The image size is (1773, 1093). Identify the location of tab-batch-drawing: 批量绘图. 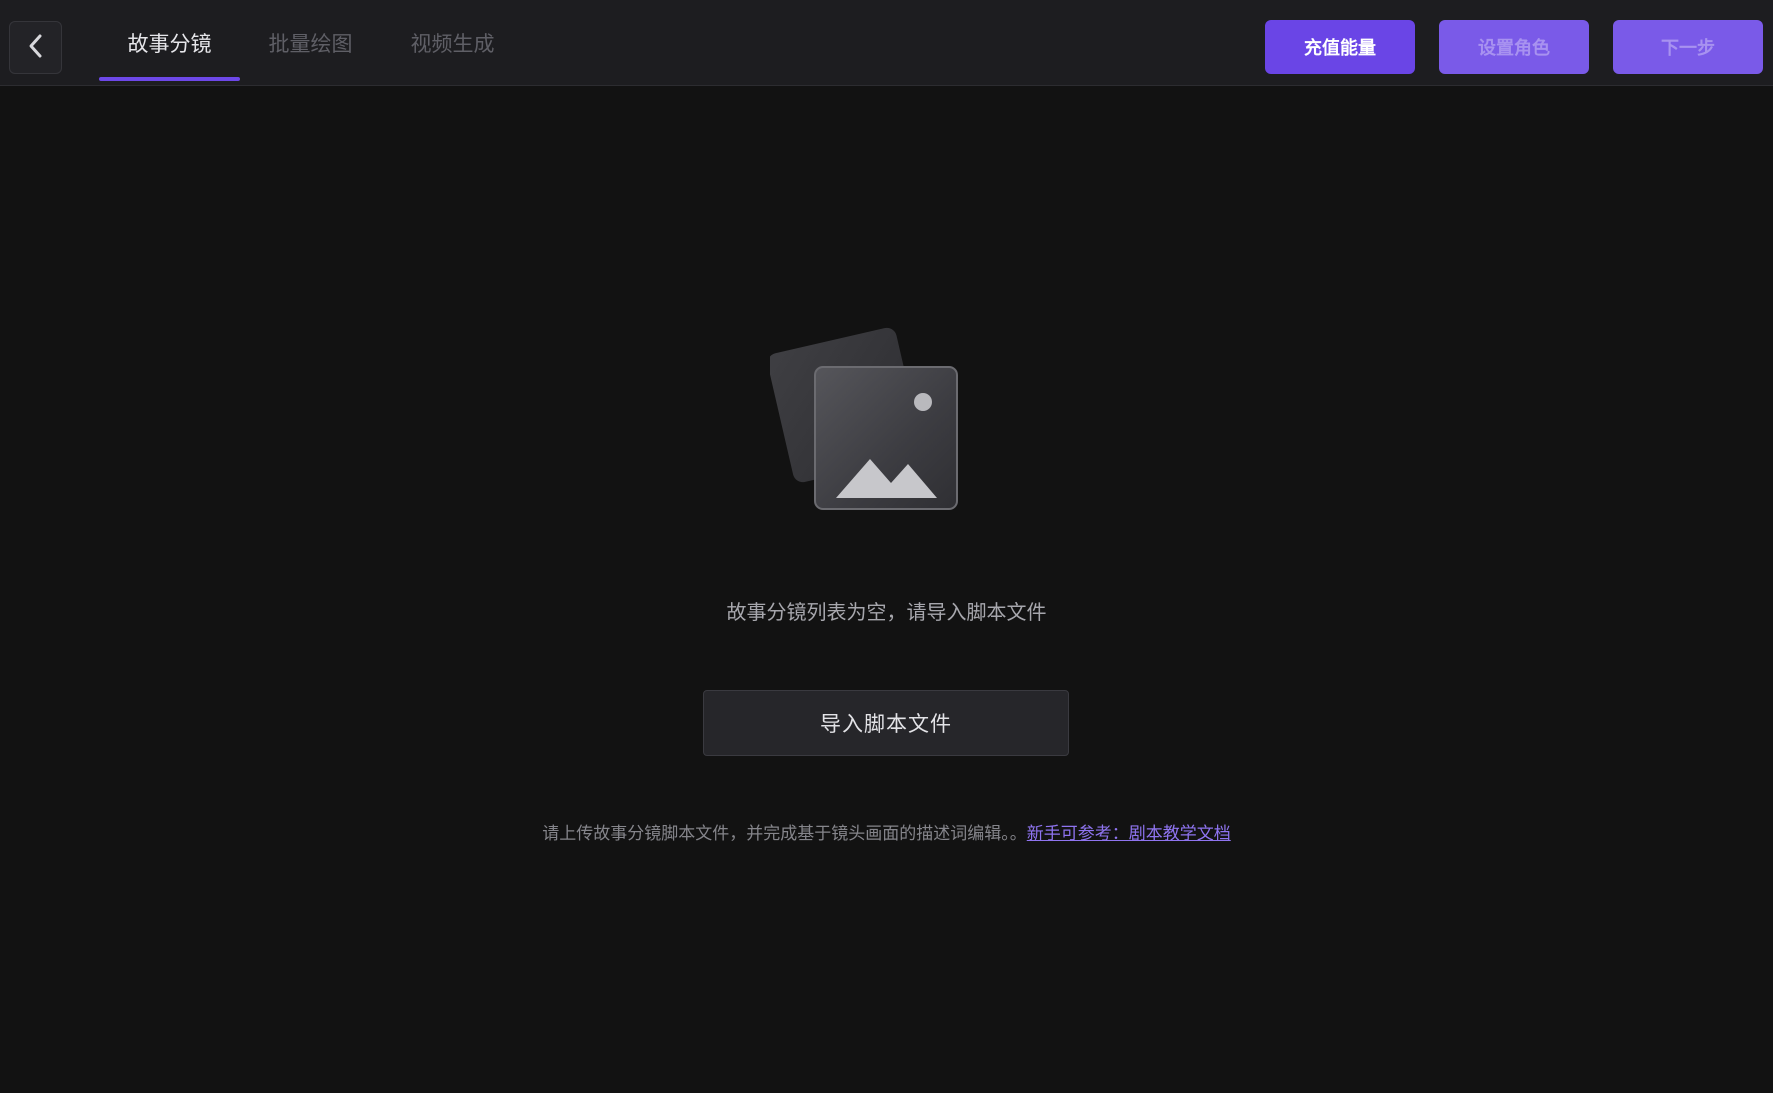
(310, 43).